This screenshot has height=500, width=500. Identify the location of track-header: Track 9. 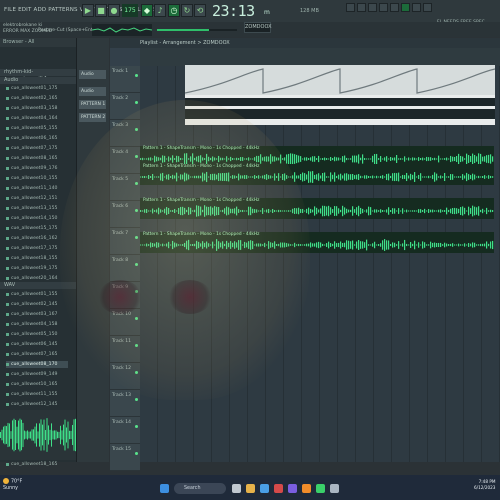
(125, 295).